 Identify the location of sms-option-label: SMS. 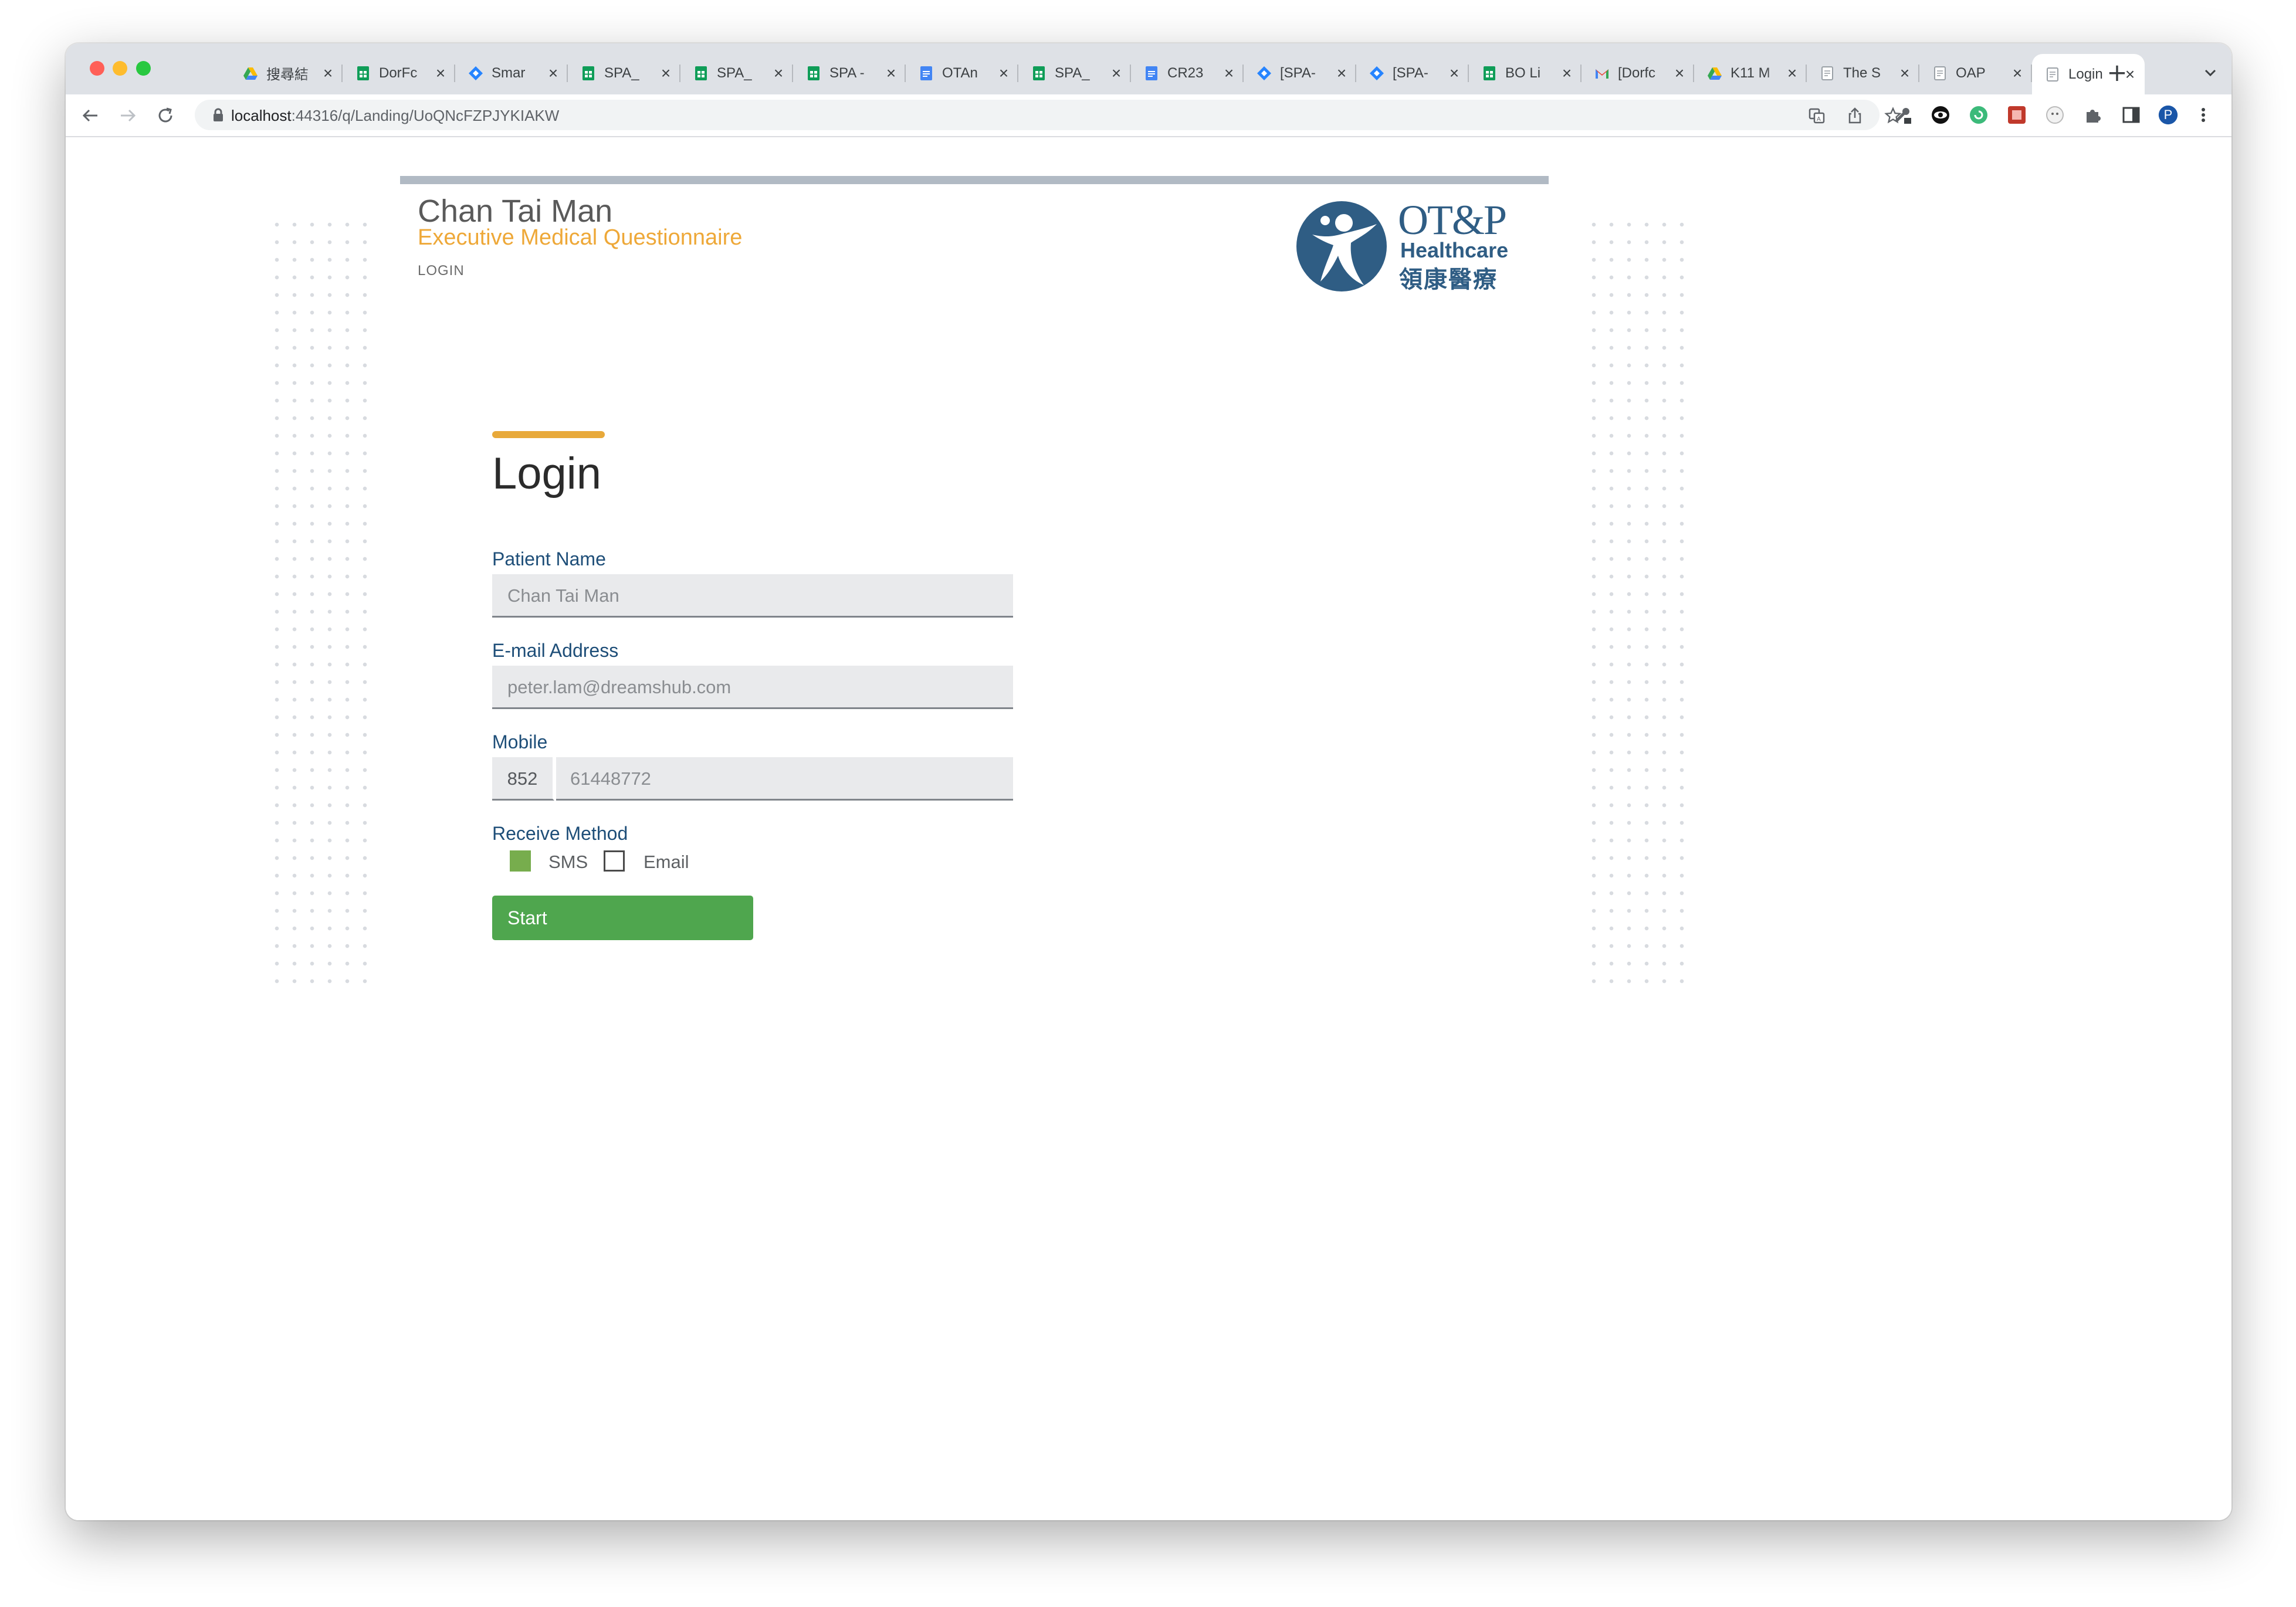
(568, 862).